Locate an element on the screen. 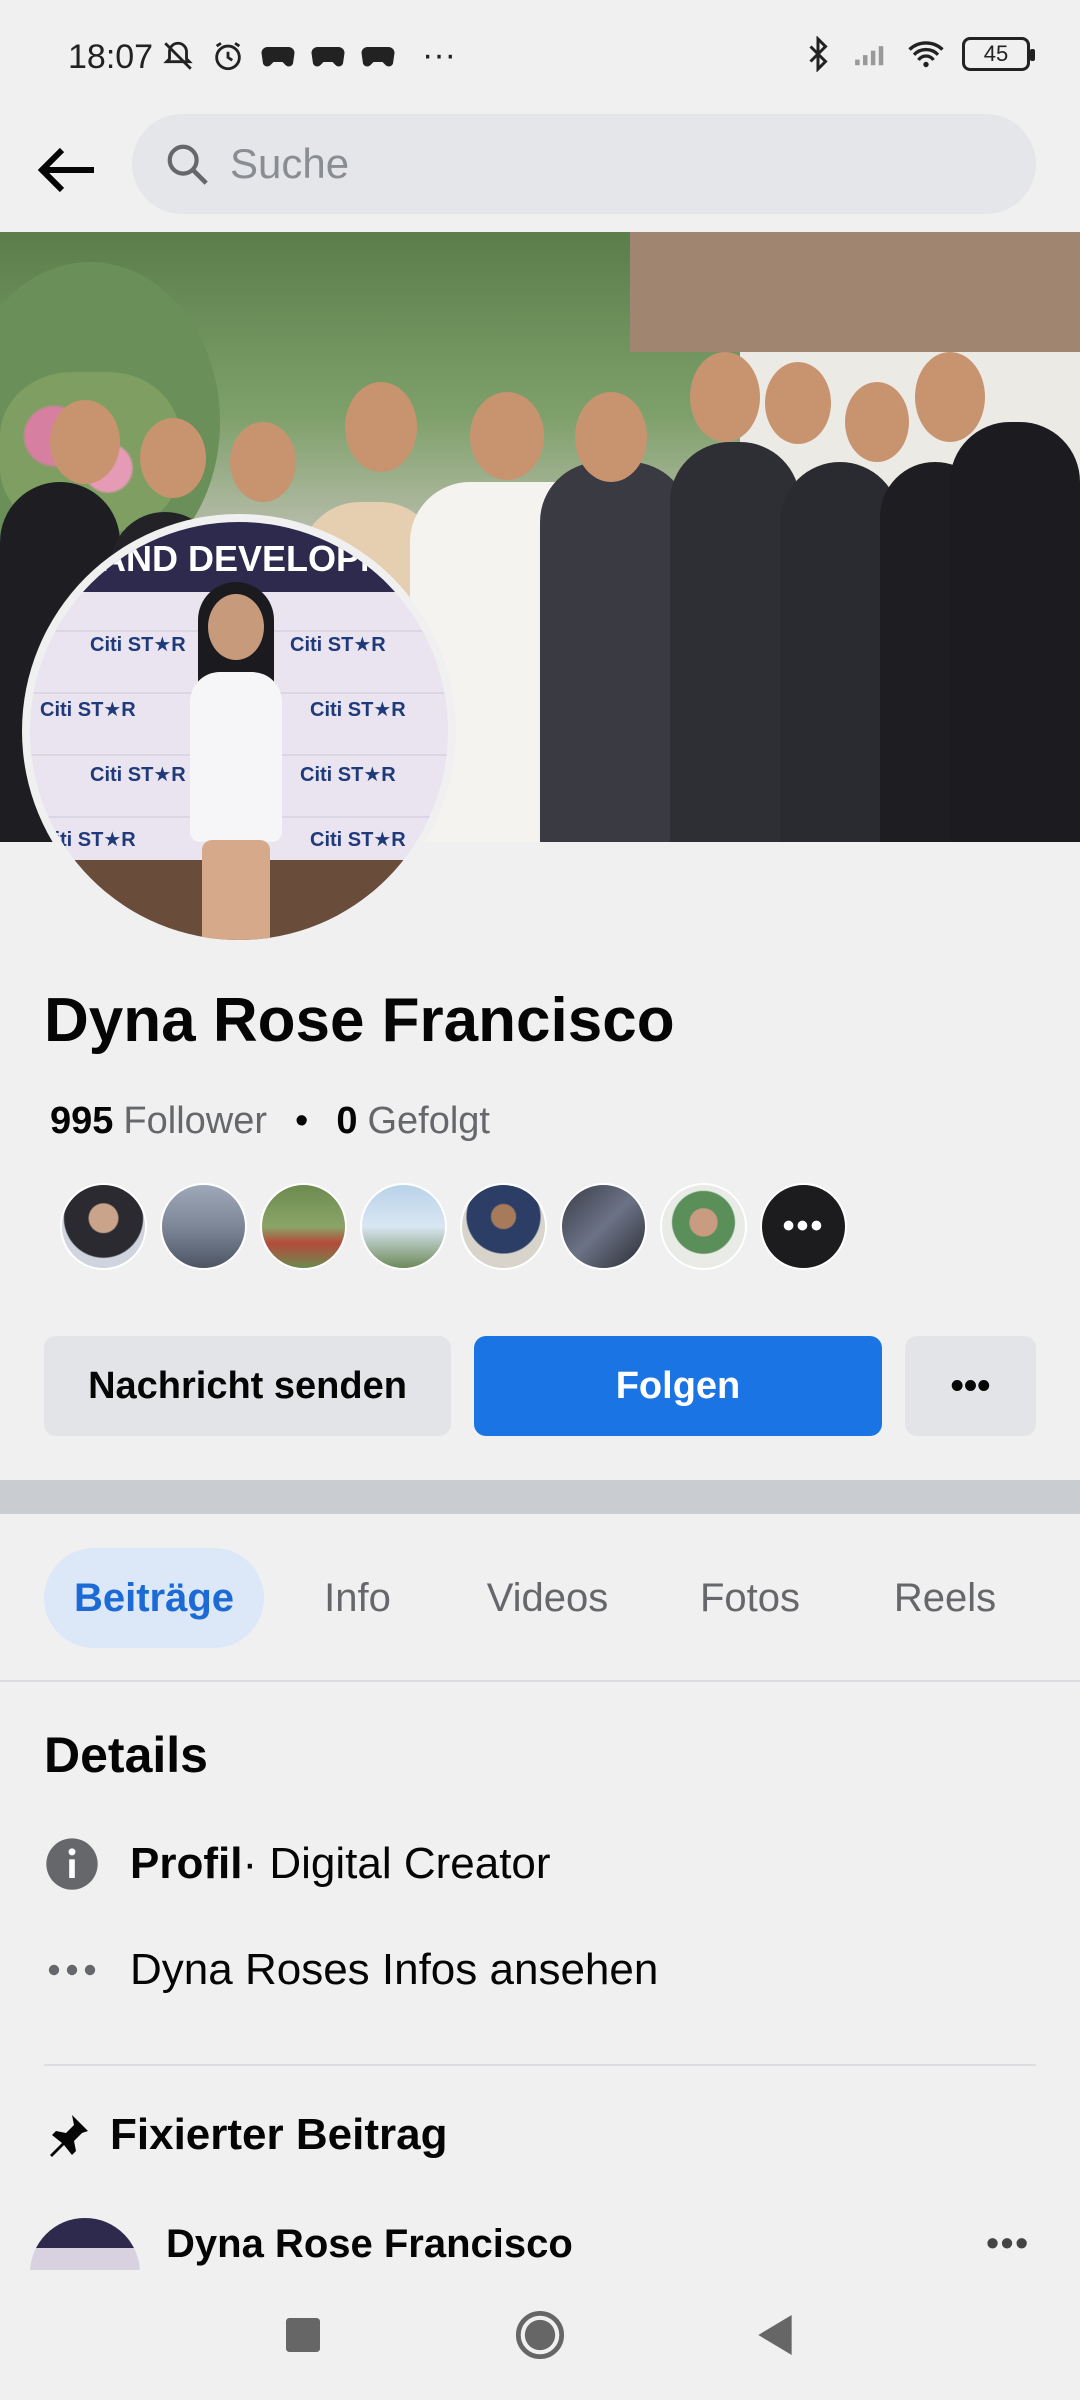 The image size is (1080, 2400). circle-icon is located at coordinates (540, 2335).